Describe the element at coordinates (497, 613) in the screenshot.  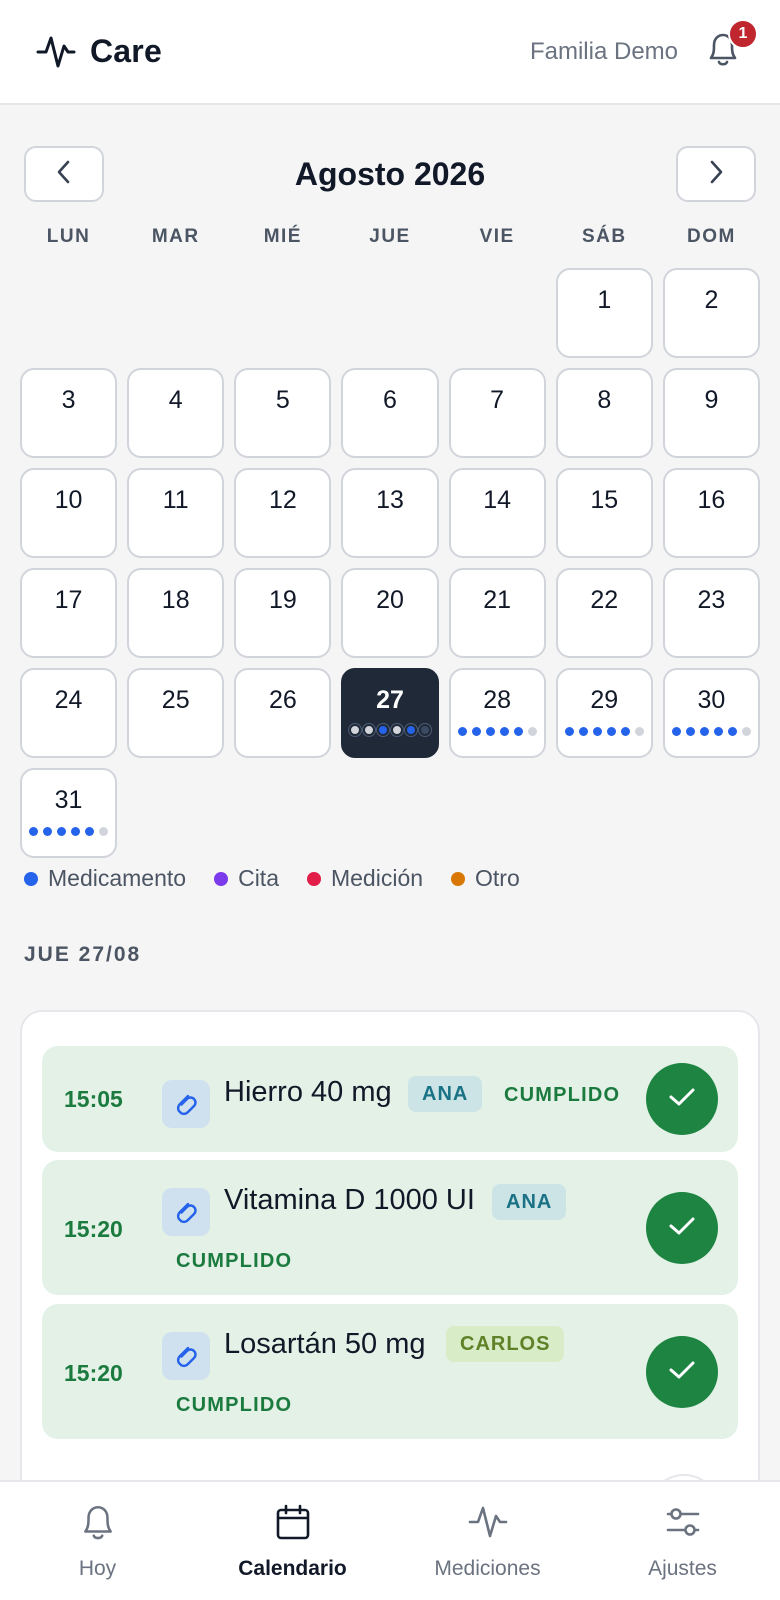
I see `calendar-day: 21` at that location.